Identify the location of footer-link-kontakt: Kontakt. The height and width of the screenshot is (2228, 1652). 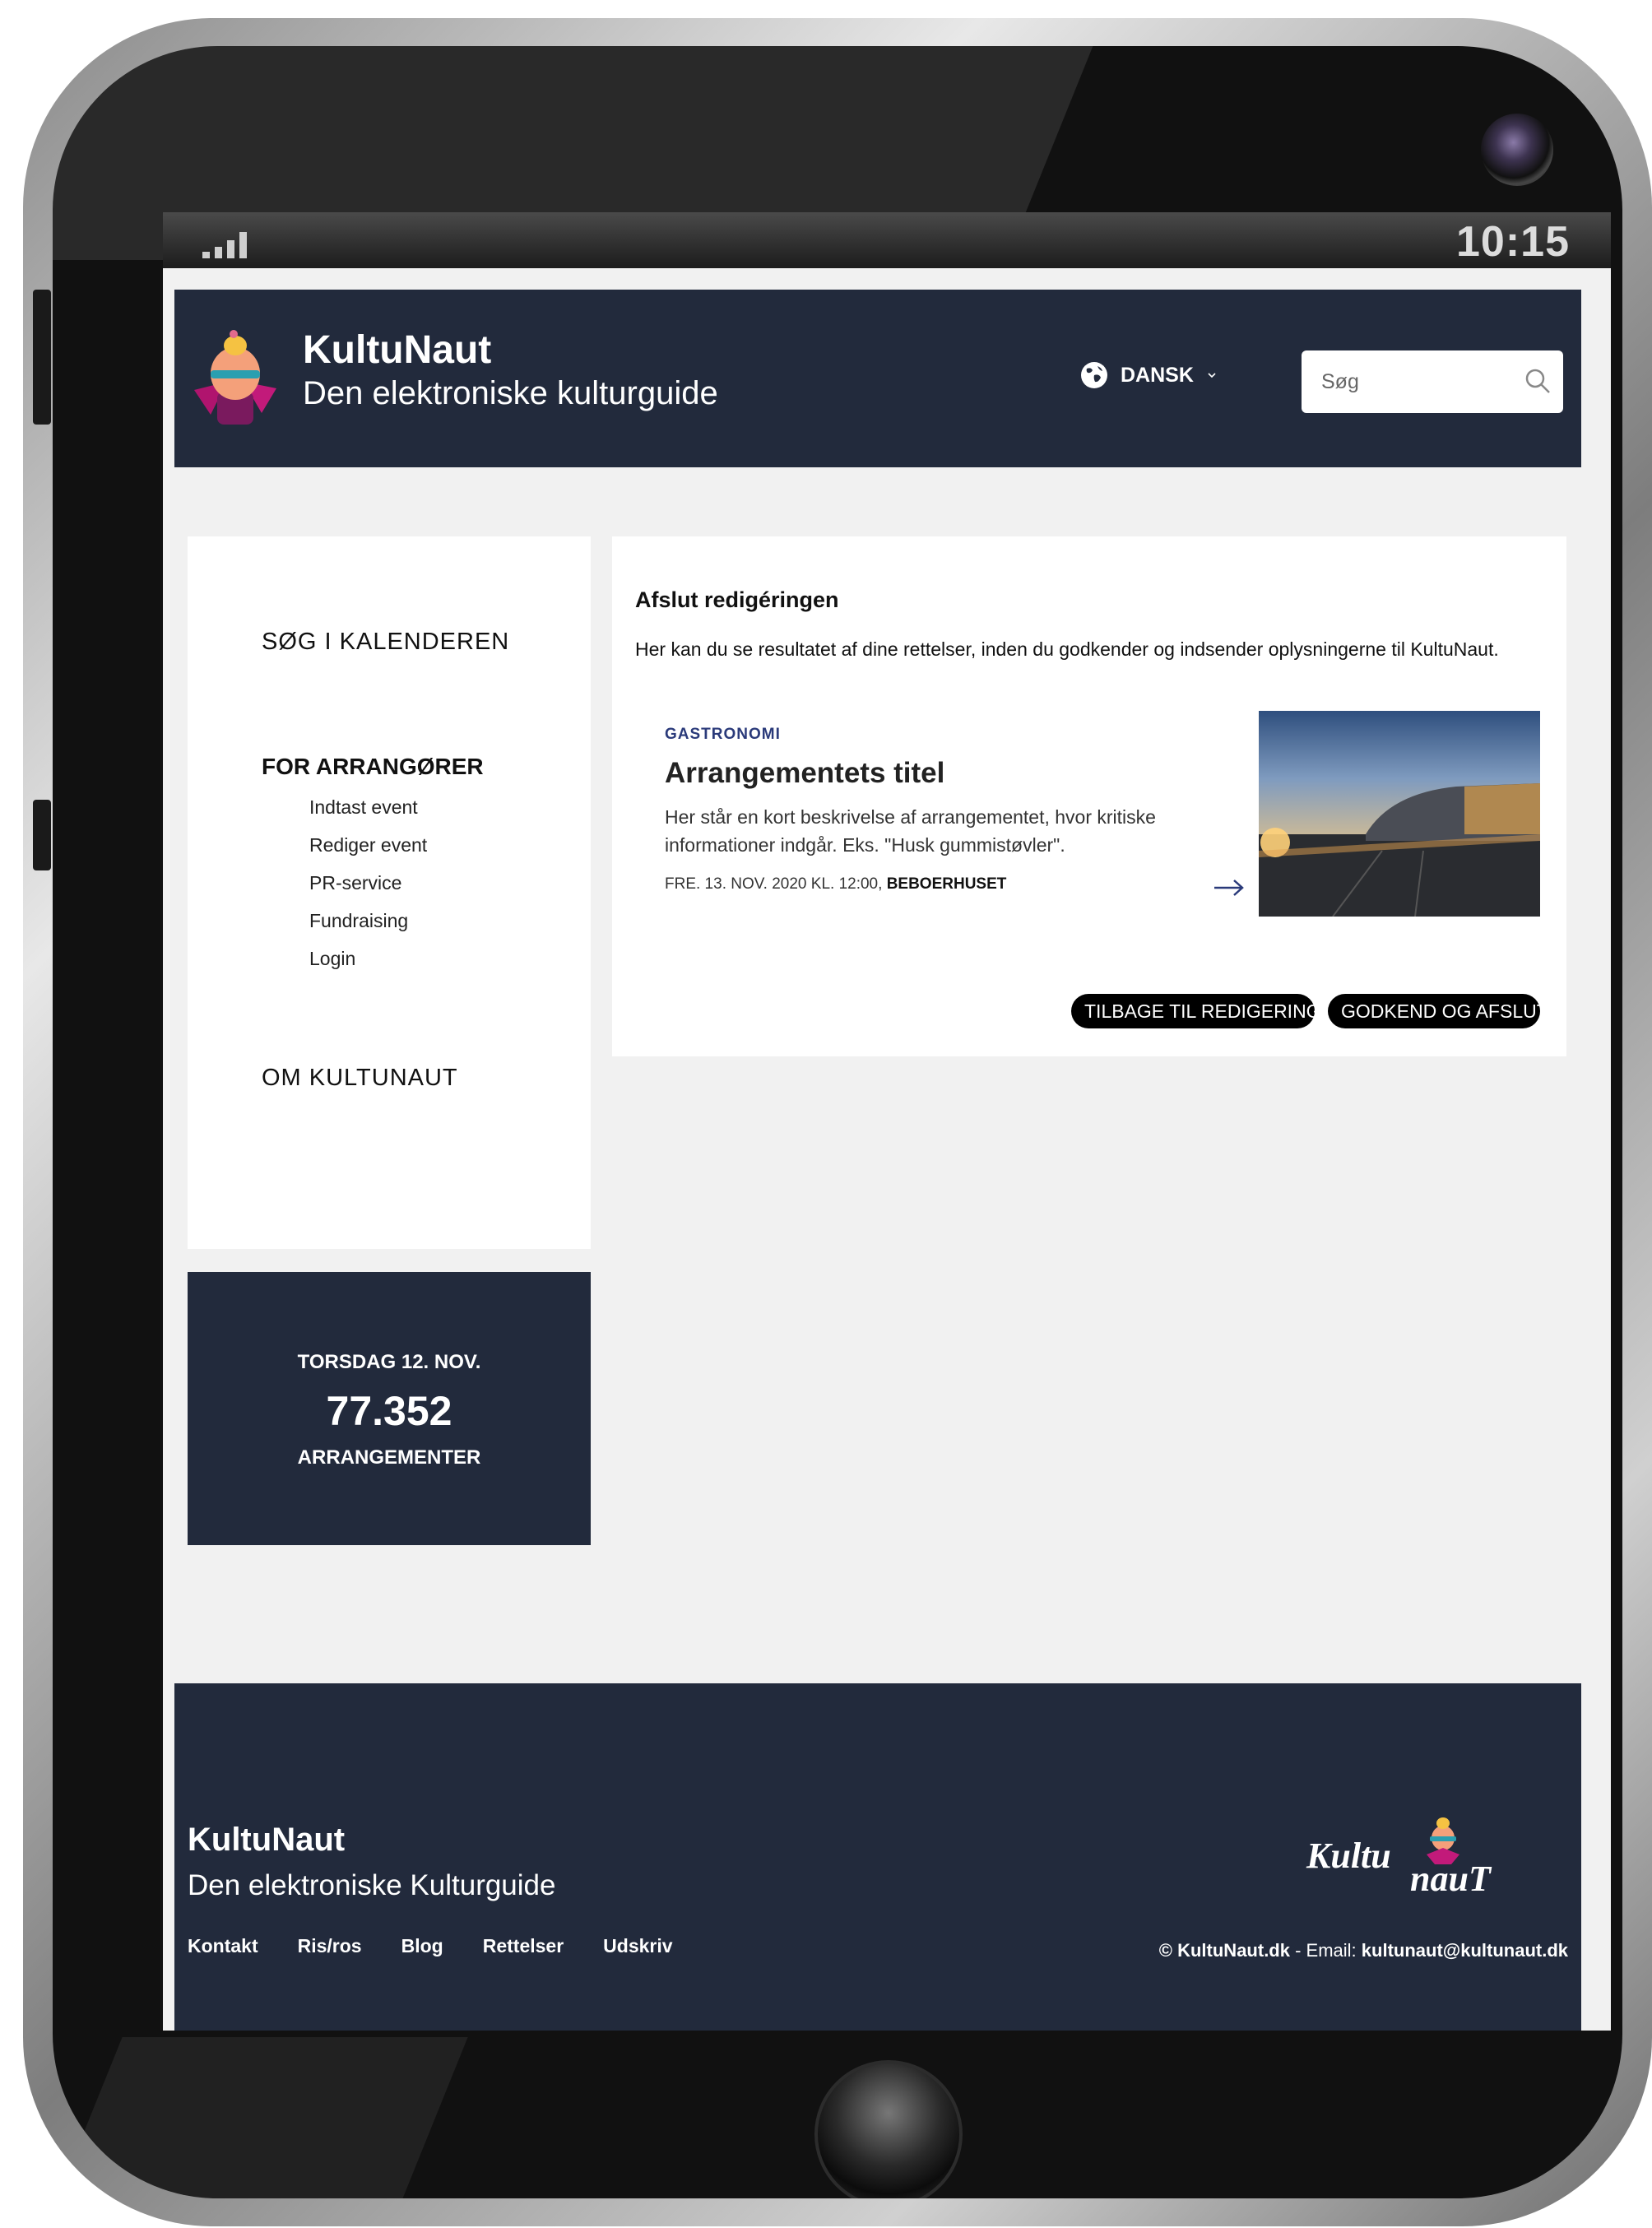
(223, 1946).